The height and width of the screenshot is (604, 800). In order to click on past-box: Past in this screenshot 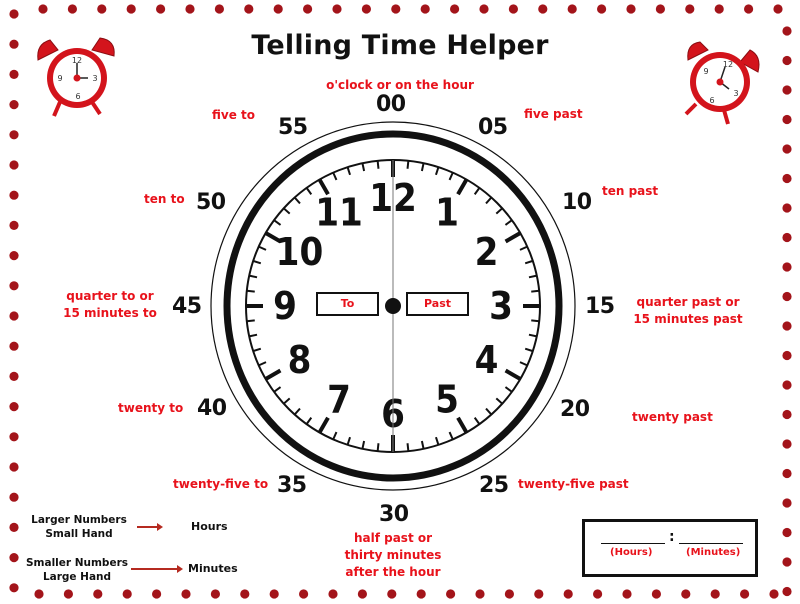, I will do `click(437, 304)`.